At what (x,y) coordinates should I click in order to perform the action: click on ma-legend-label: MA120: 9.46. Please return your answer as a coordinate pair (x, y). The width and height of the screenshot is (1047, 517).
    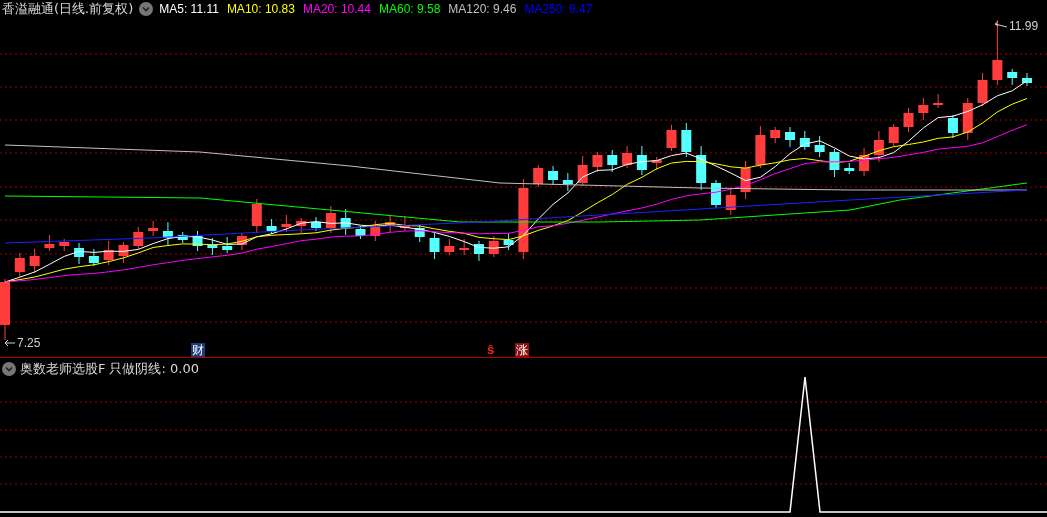
    Looking at the image, I should click on (482, 9).